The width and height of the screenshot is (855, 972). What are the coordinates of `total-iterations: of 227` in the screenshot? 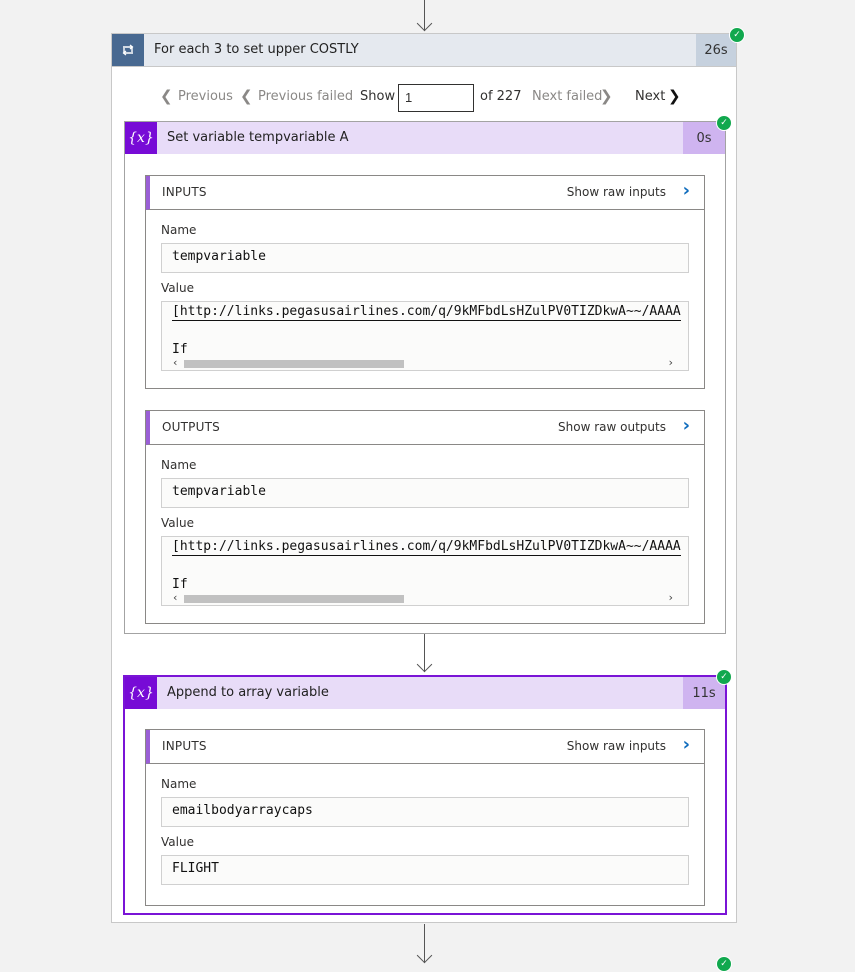 It's located at (501, 96).